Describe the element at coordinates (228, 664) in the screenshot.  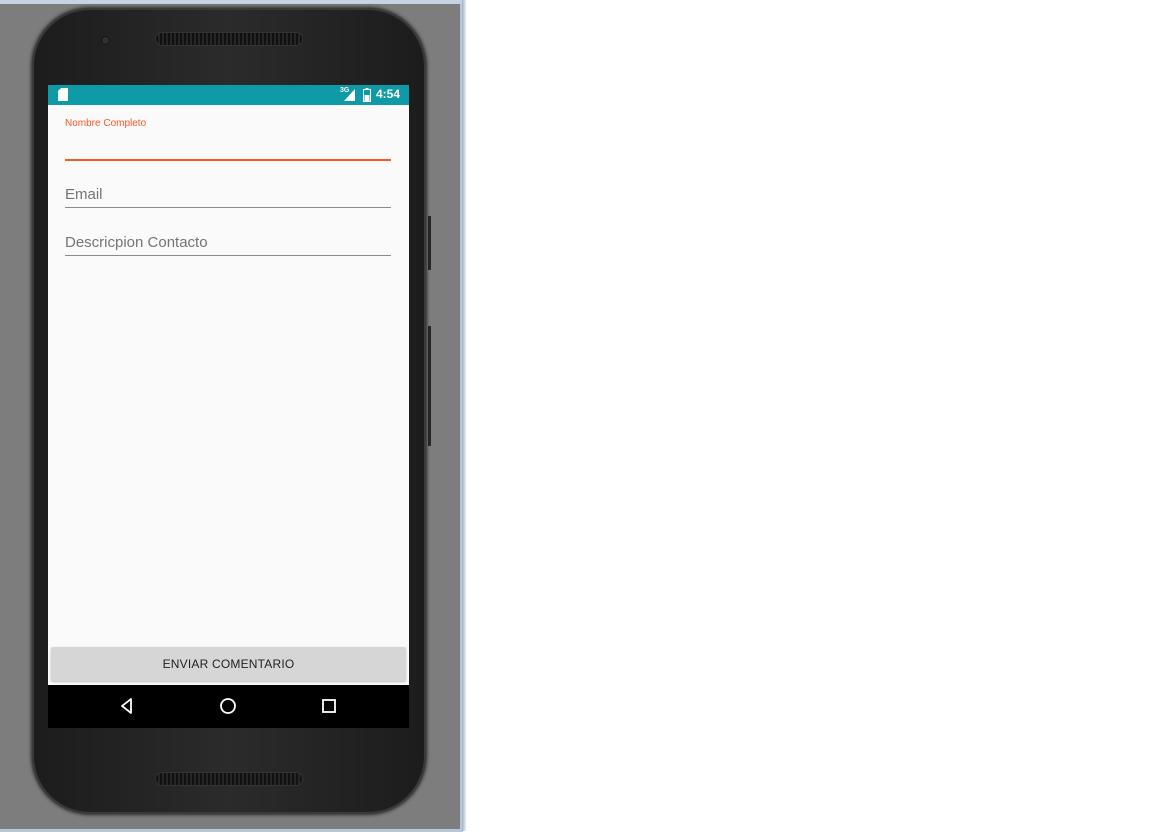
I see `send-comment-button: ENVIAR COMENTARIO` at that location.